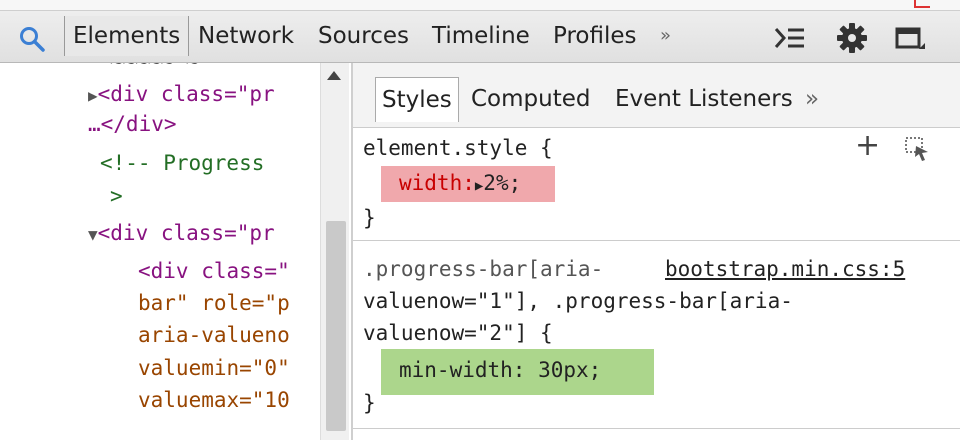  I want to click on source-link: bootstrap.min.css:5, so click(785, 269).